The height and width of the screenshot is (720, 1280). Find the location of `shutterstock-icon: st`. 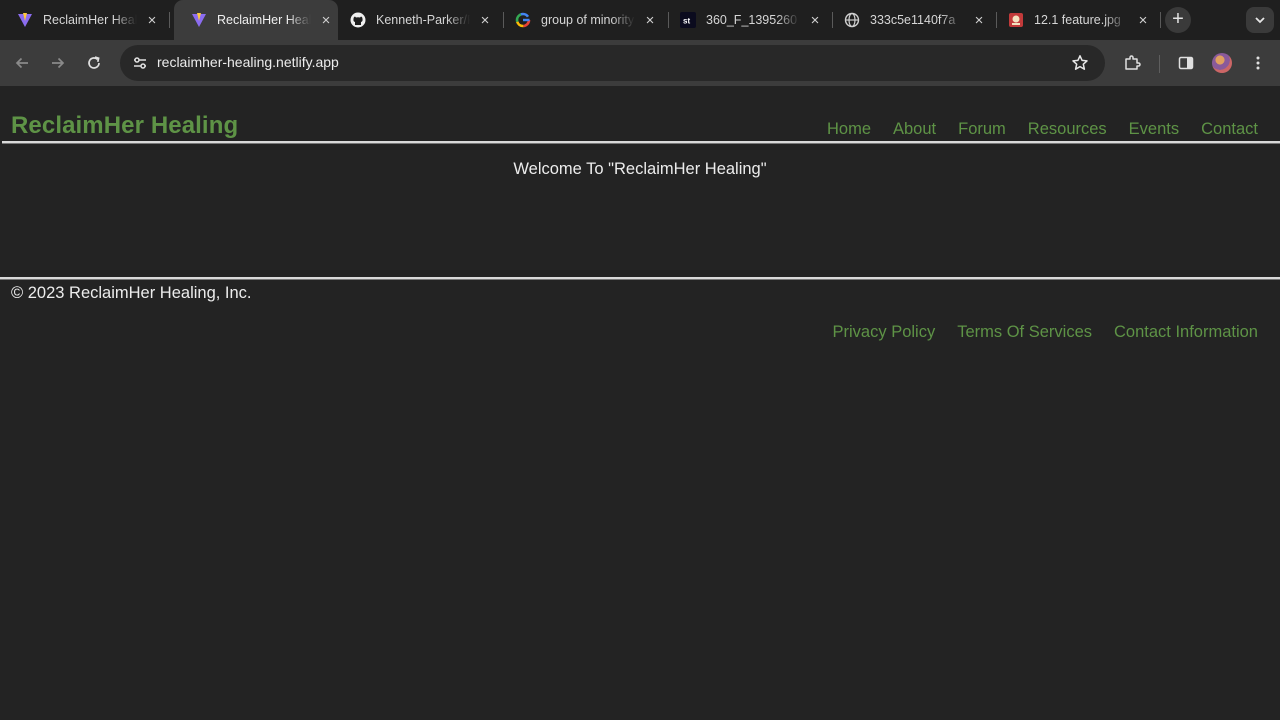

shutterstock-icon: st is located at coordinates (688, 20).